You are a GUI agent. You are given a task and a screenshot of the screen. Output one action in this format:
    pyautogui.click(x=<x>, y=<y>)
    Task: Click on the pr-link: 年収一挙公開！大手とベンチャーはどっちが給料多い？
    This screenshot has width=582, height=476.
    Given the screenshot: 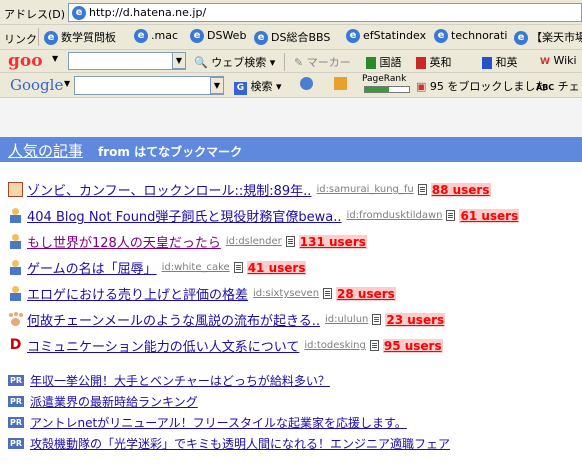 What is the action you would take?
    pyautogui.click(x=180, y=381)
    